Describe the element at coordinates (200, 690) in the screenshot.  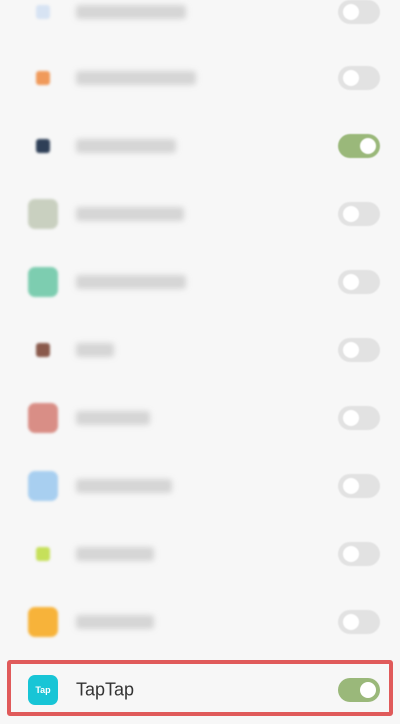
I see `app-row: Tap TapTap` at that location.